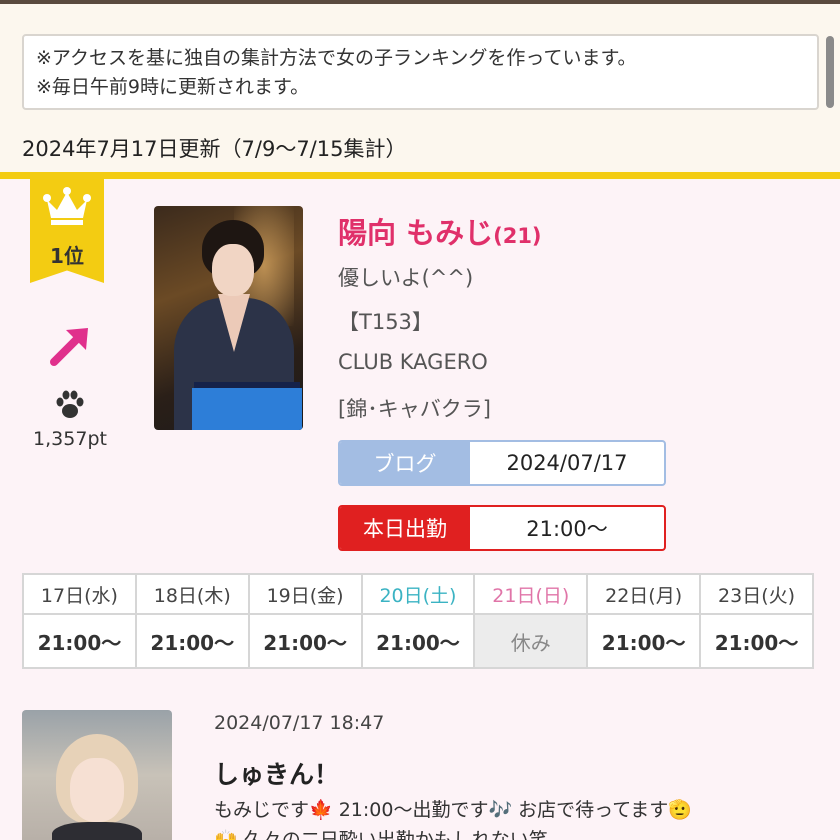 This screenshot has width=840, height=840. What do you see at coordinates (276, 773) in the screenshot?
I see `post-title: しゅきん！` at bounding box center [276, 773].